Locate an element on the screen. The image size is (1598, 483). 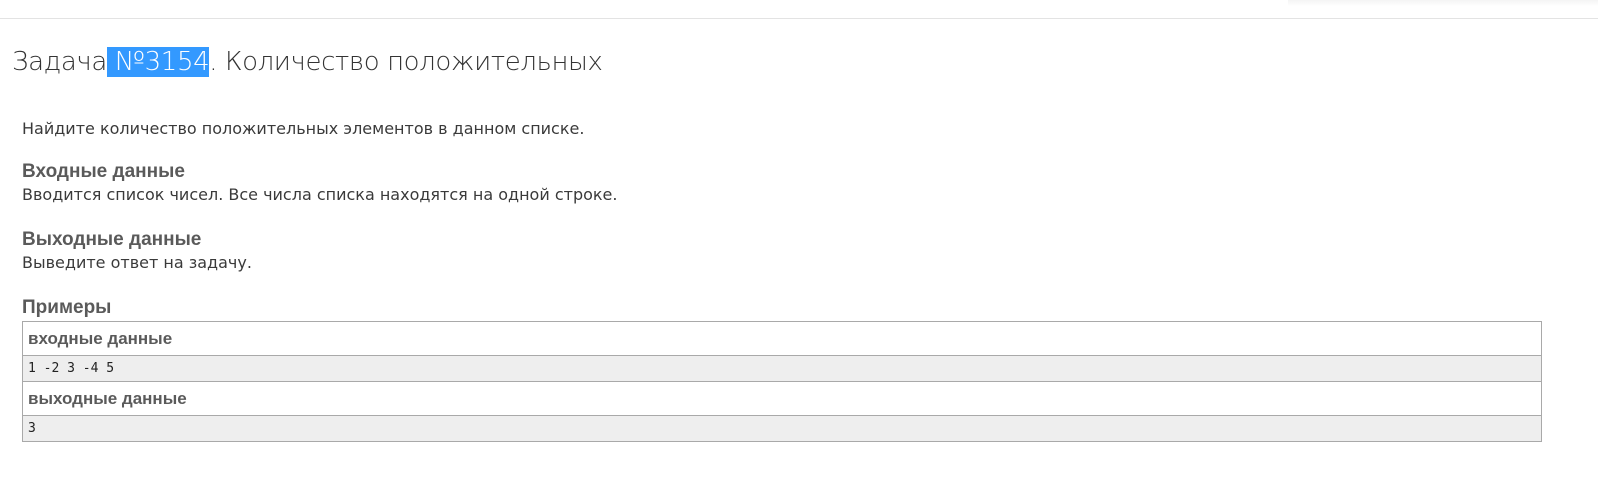
page-title-prefix: Задача is located at coordinates (59, 62).